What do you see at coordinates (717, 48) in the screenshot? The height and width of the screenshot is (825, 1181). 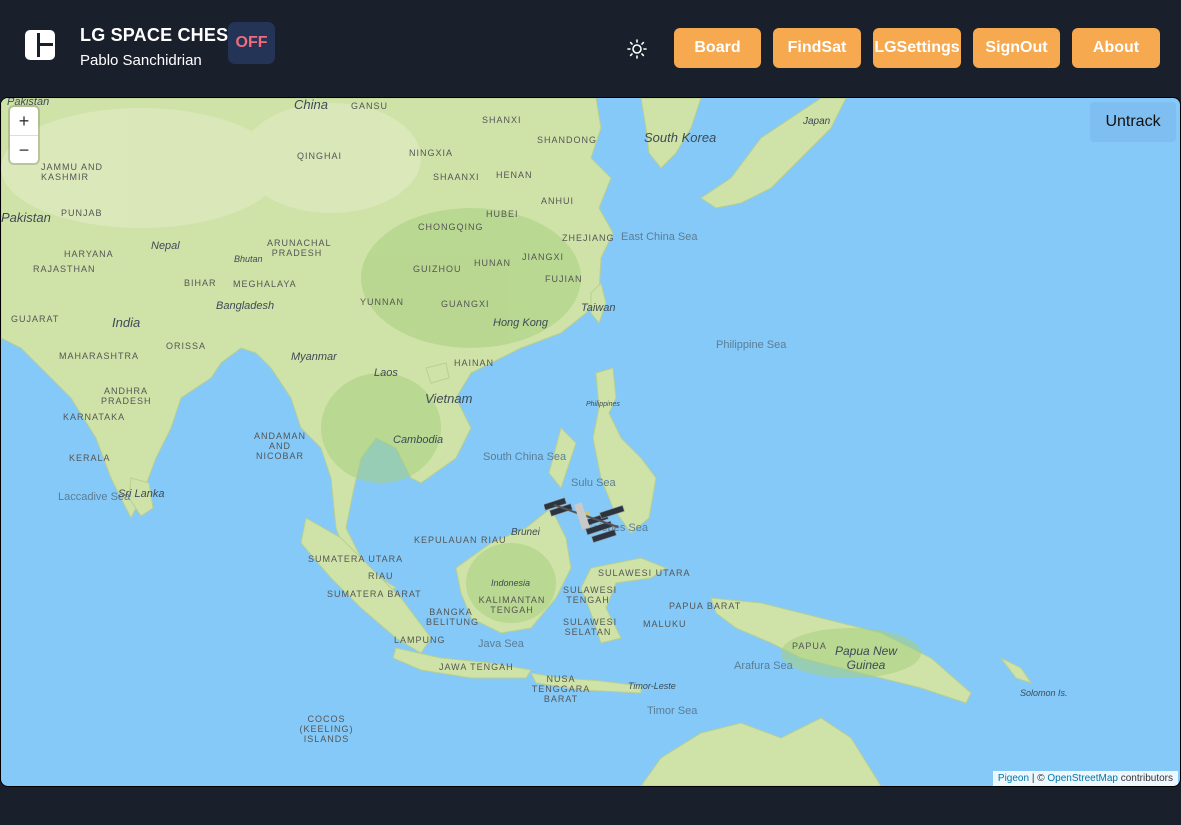 I see `board-button: Board` at bounding box center [717, 48].